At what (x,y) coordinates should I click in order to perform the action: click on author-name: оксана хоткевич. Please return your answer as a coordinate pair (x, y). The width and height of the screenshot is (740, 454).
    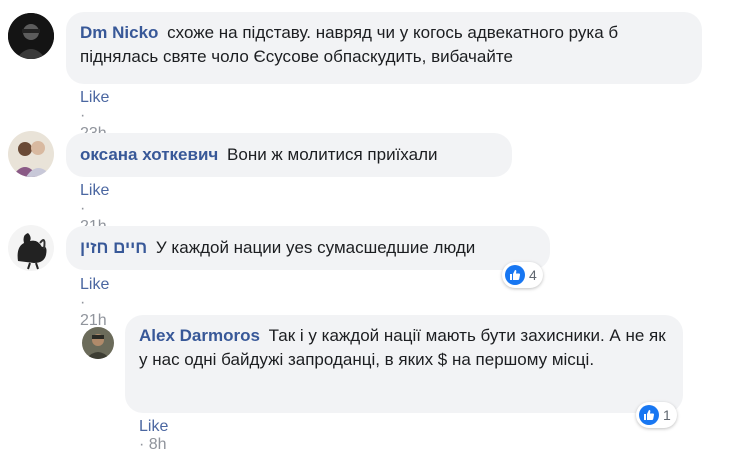
    Looking at the image, I should click on (149, 154).